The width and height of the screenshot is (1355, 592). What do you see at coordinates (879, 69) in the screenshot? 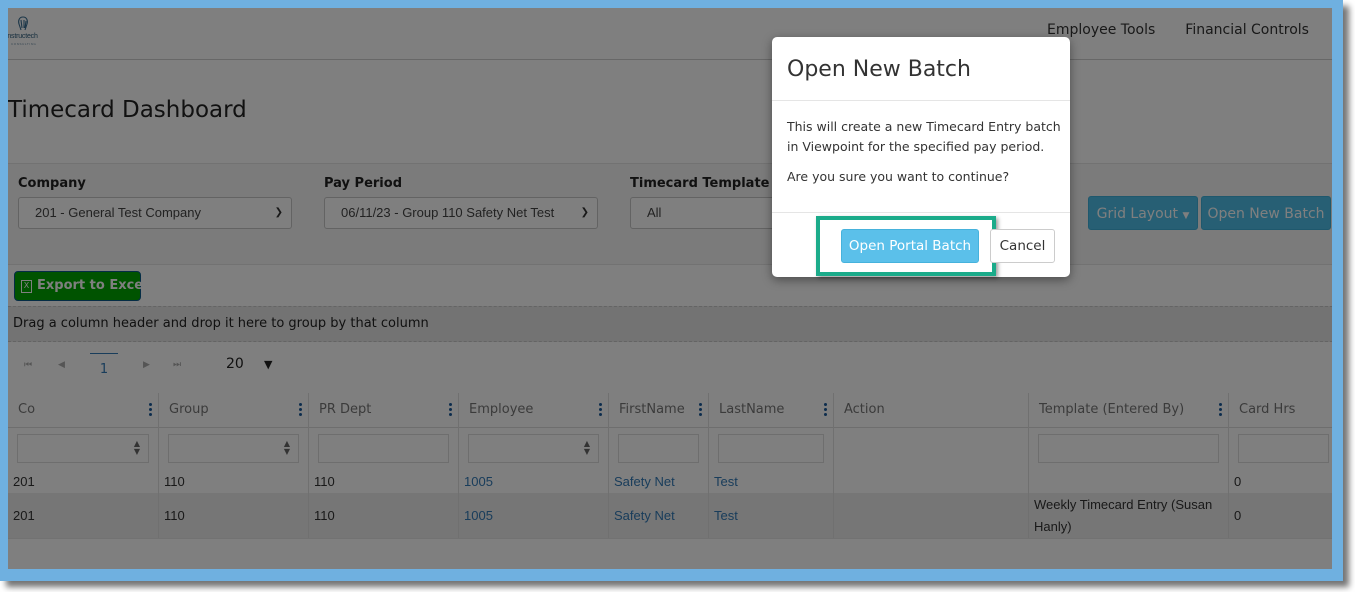
I see `modal-title: Open New Batch` at bounding box center [879, 69].